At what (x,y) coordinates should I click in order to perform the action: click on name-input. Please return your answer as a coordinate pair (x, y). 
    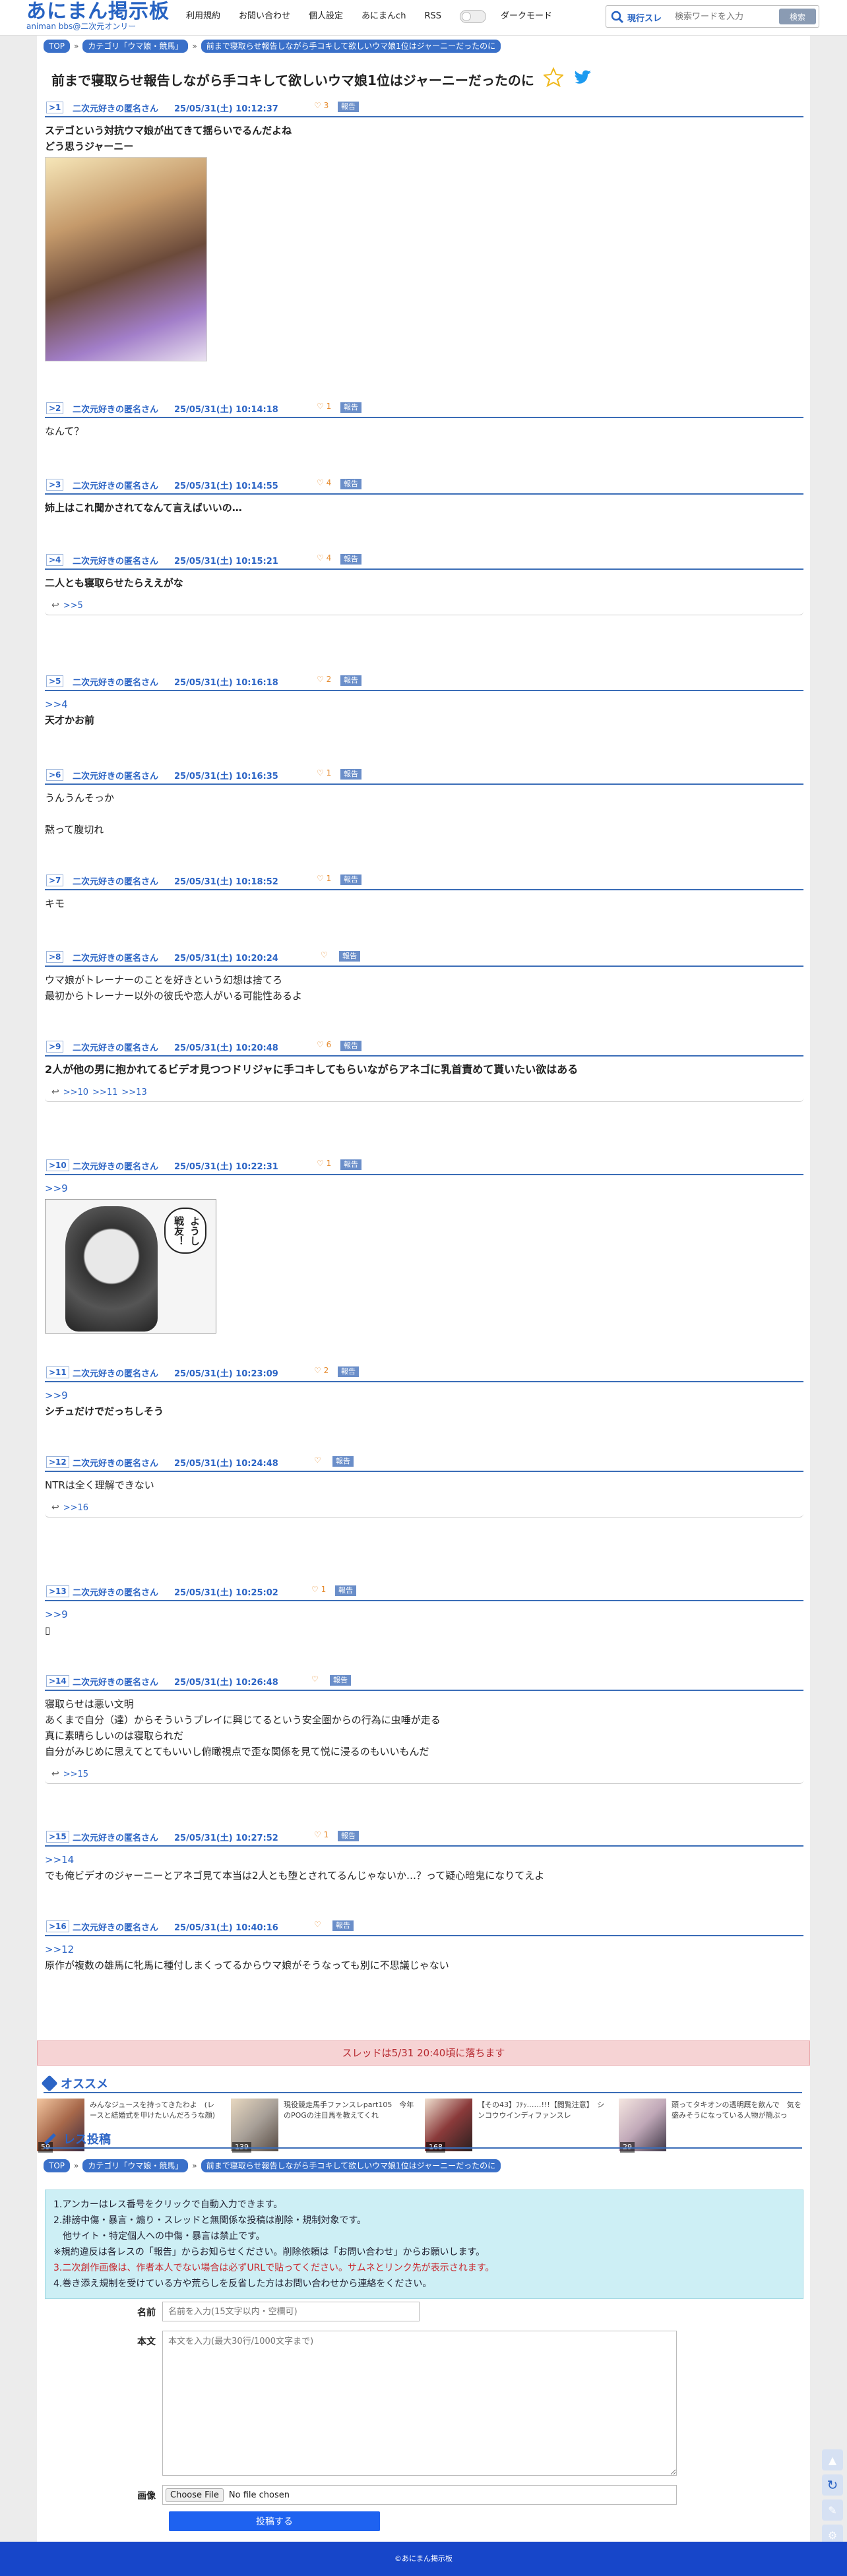
    Looking at the image, I should click on (291, 2311).